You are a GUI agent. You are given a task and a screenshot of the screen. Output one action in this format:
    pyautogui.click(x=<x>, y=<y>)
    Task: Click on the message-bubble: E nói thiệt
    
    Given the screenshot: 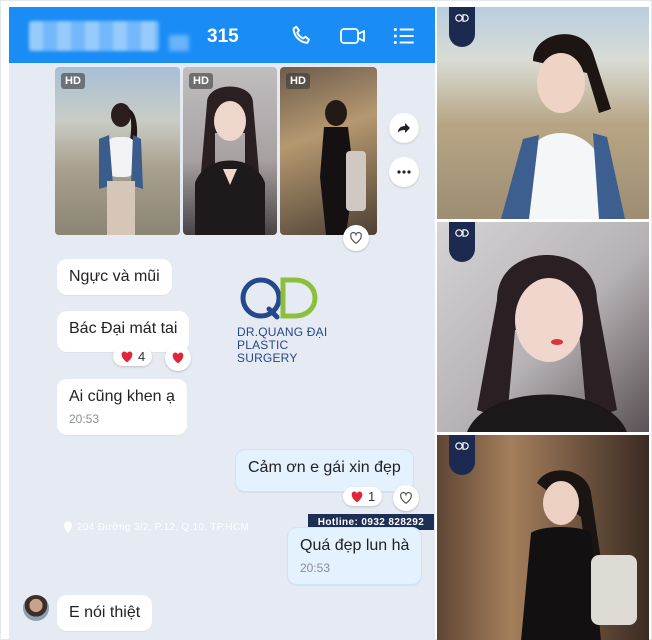 What is the action you would take?
    pyautogui.click(x=105, y=613)
    